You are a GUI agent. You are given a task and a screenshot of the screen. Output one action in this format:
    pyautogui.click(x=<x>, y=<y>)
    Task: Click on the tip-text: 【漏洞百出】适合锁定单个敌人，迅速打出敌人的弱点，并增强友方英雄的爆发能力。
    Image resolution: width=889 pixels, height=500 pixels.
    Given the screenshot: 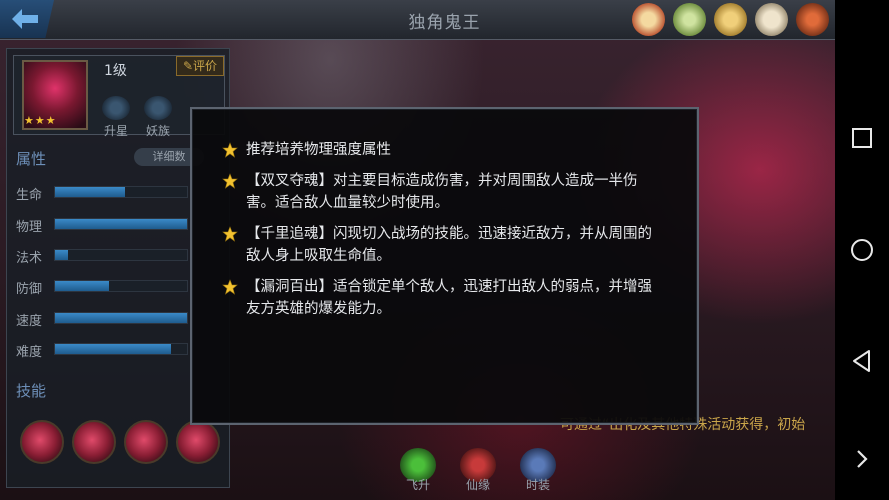 What is the action you would take?
    pyautogui.click(x=449, y=298)
    